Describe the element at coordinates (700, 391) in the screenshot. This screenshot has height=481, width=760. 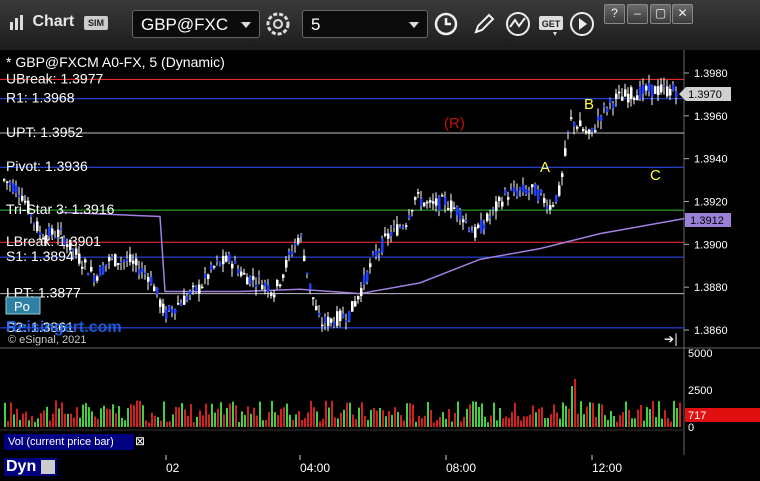
I see `volume-tick-1: 2500` at that location.